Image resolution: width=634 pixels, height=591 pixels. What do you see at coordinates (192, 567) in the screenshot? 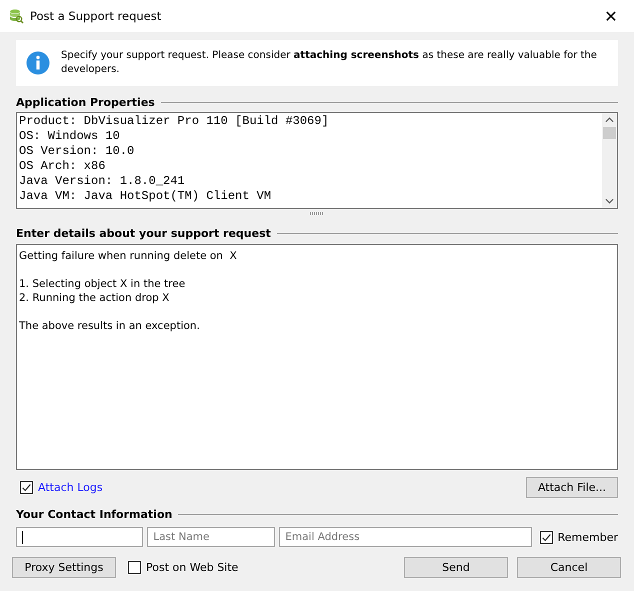
I see `checkbox-label: Post on Web Site` at bounding box center [192, 567].